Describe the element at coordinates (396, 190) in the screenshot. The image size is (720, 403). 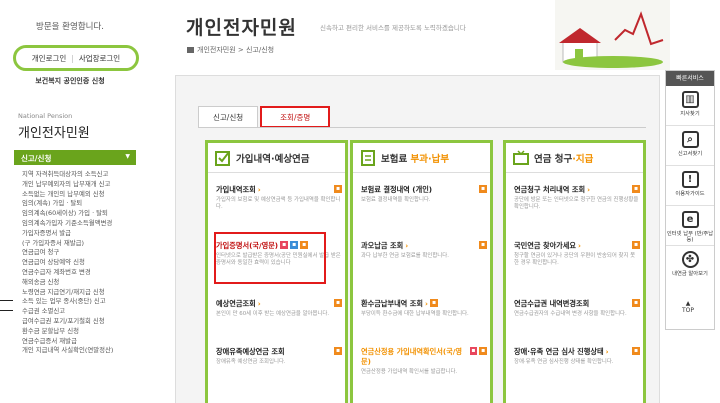
I see `service-name: 보험료 결정내역 (개인)` at that location.